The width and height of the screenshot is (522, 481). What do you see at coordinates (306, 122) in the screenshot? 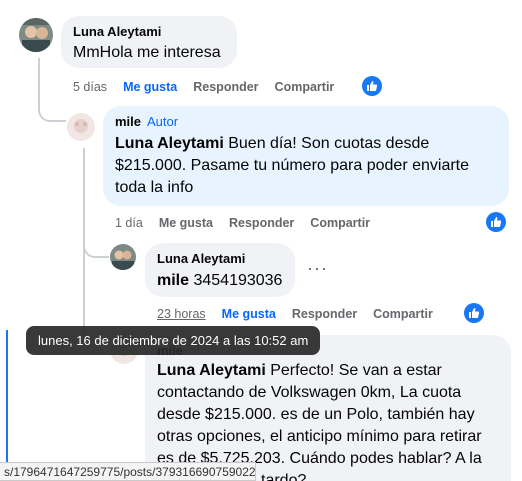
I see `comment-author: mile Autor` at bounding box center [306, 122].